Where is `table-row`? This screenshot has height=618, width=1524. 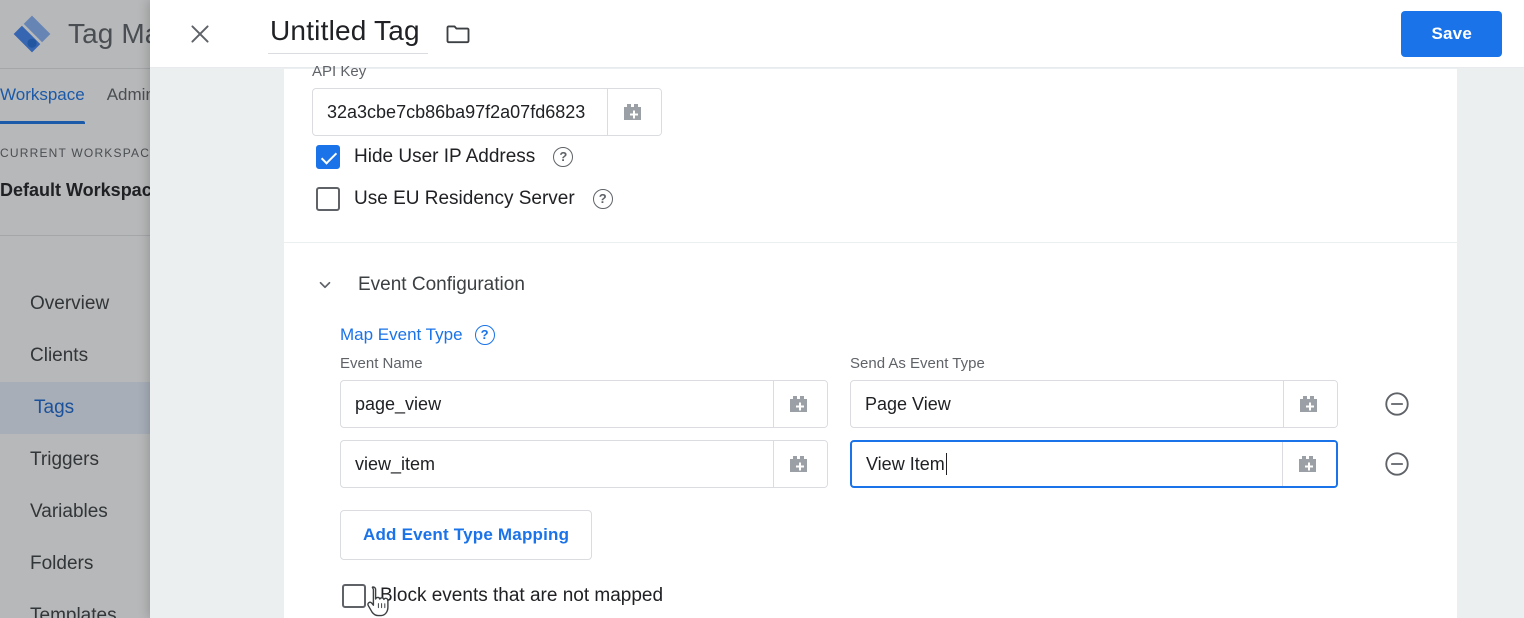
table-row is located at coordinates (884, 404).